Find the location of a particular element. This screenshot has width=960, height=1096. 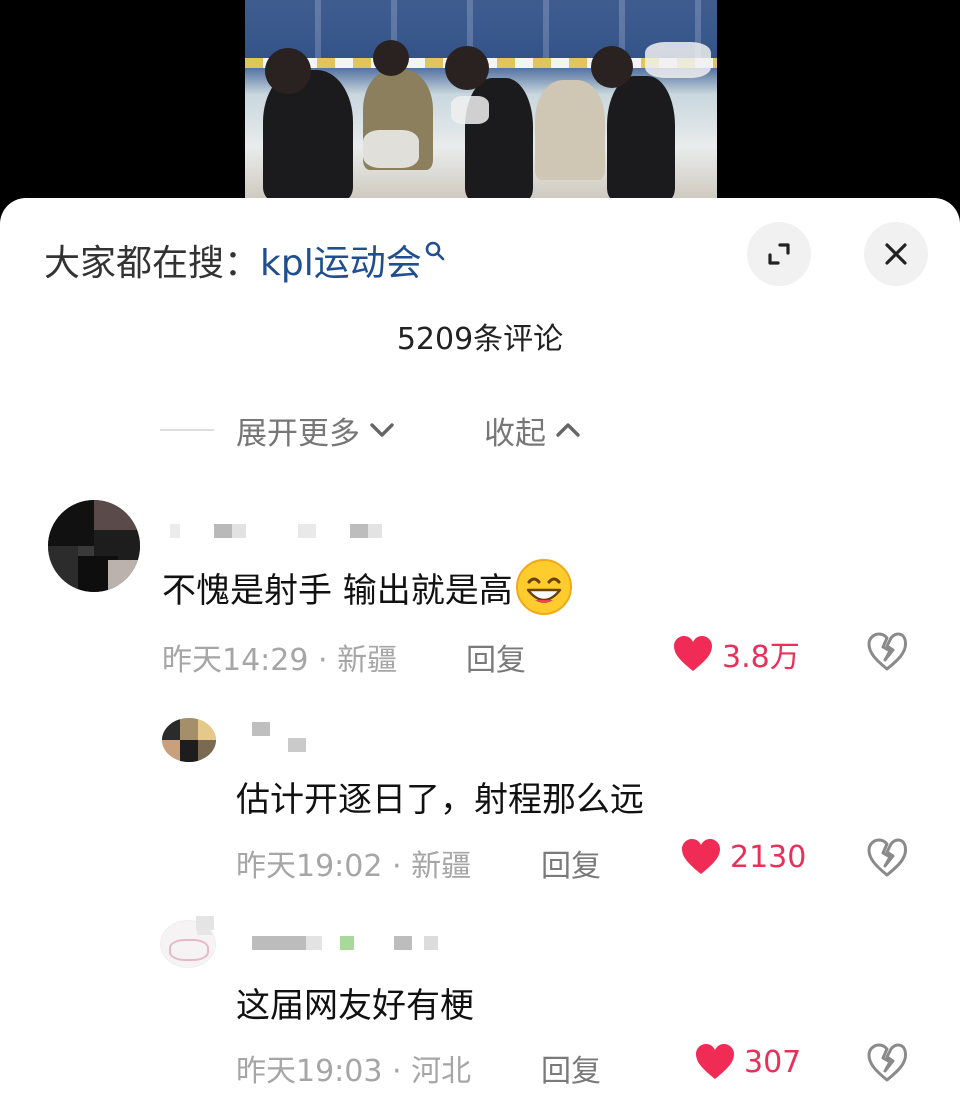

comment-time: 昨天19:03 is located at coordinates (309, 1071).